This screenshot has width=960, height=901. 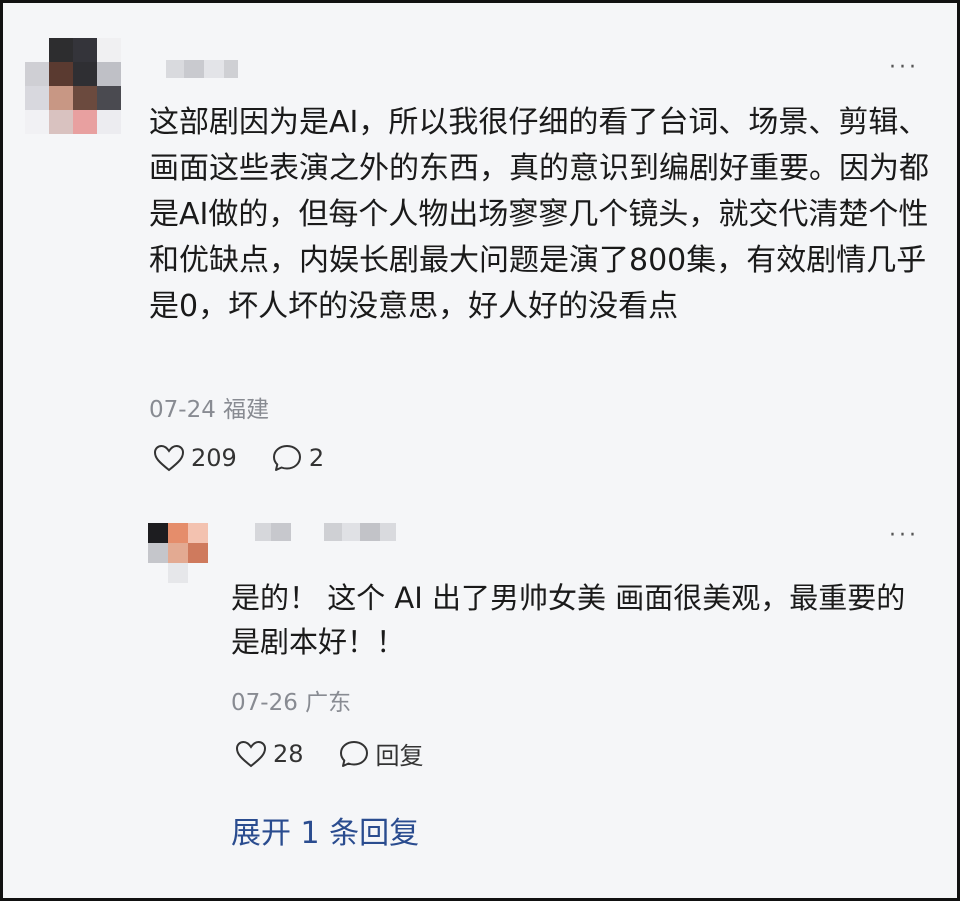 What do you see at coordinates (182, 410) in the screenshot?
I see `comment-date: 07-24` at bounding box center [182, 410].